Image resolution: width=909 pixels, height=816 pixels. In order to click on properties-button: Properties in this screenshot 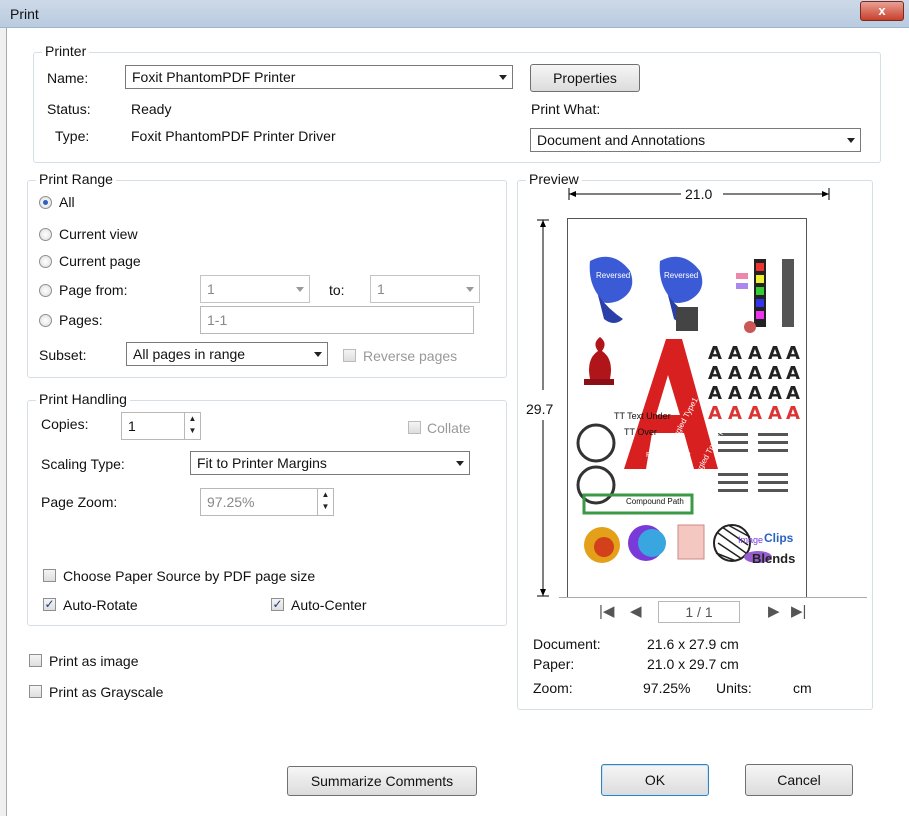, I will do `click(585, 78)`.